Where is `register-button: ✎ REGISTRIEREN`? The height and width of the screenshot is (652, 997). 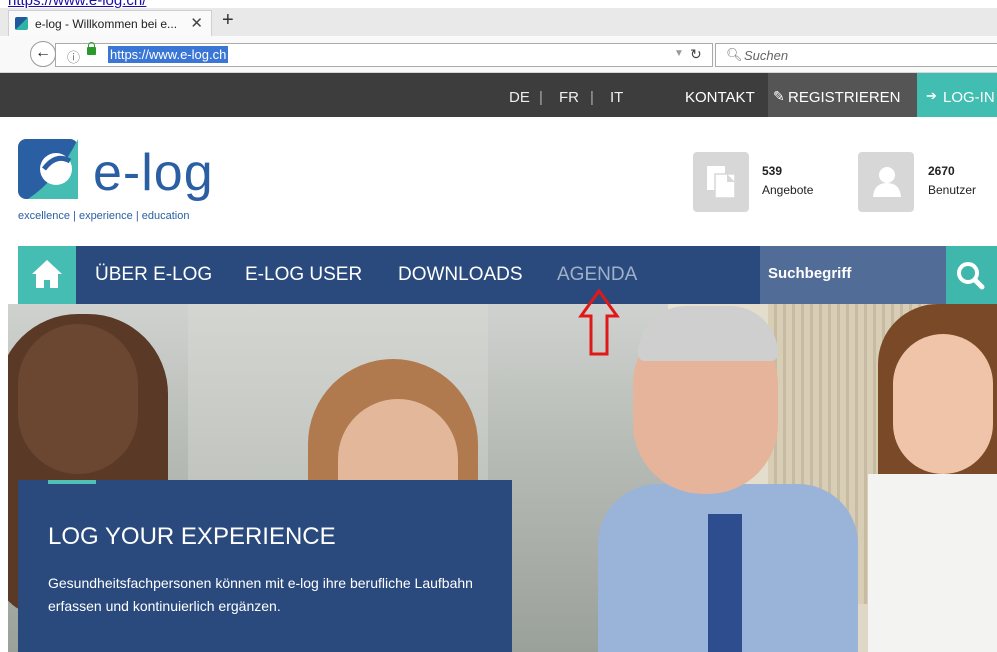 register-button: ✎ REGISTRIEREN is located at coordinates (842, 95).